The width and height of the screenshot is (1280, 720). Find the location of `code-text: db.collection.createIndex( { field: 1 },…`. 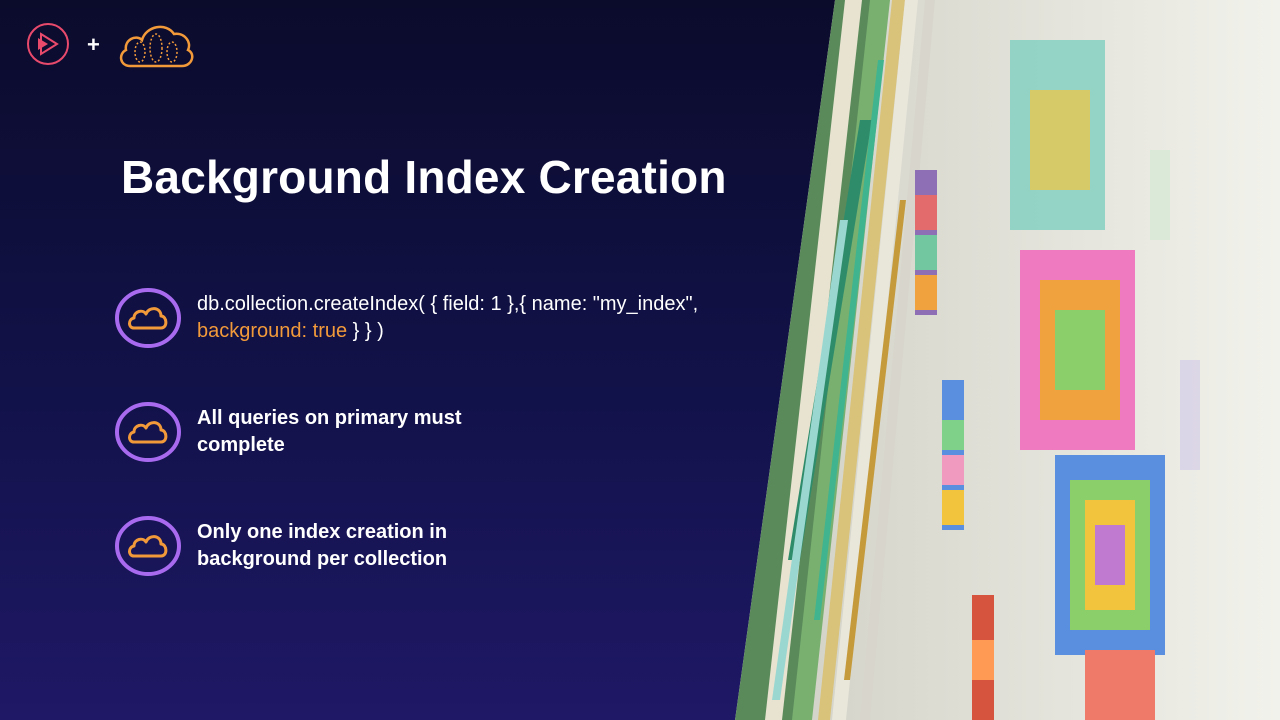

code-text: db.collection.createIndex( { field: 1 },… is located at coordinates (448, 304).